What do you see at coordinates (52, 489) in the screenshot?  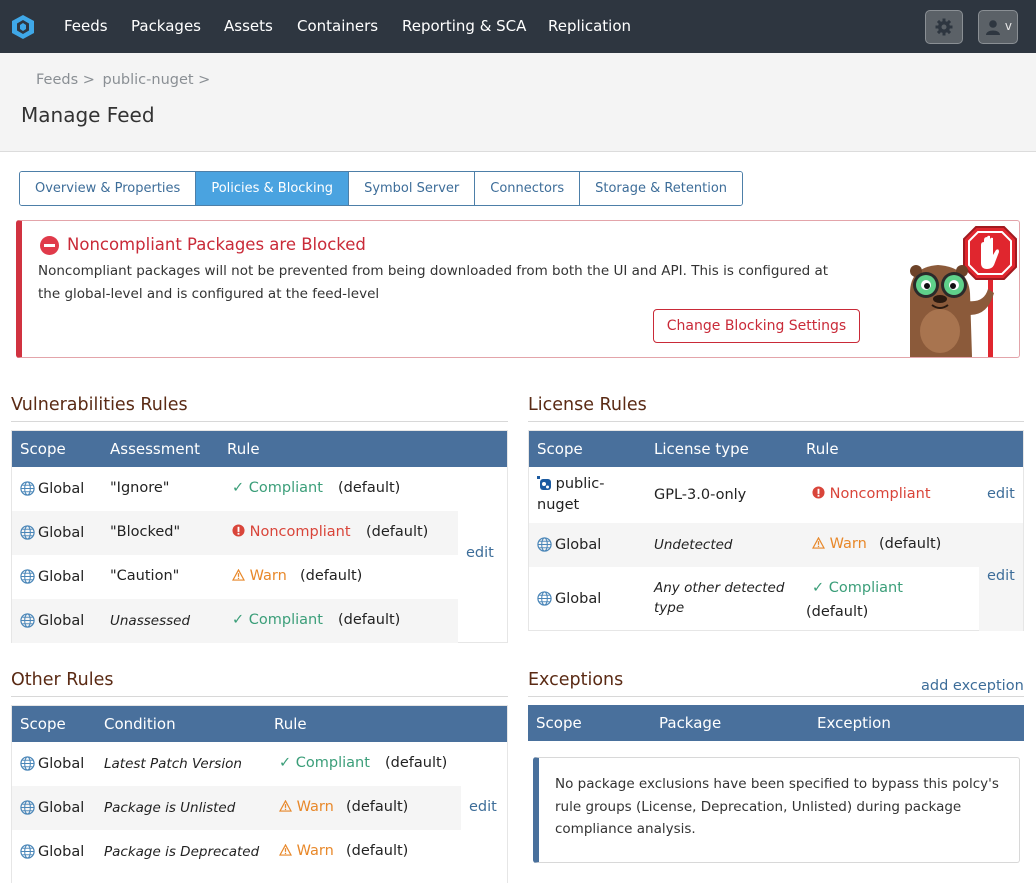 I see `scope-cell: Global` at bounding box center [52, 489].